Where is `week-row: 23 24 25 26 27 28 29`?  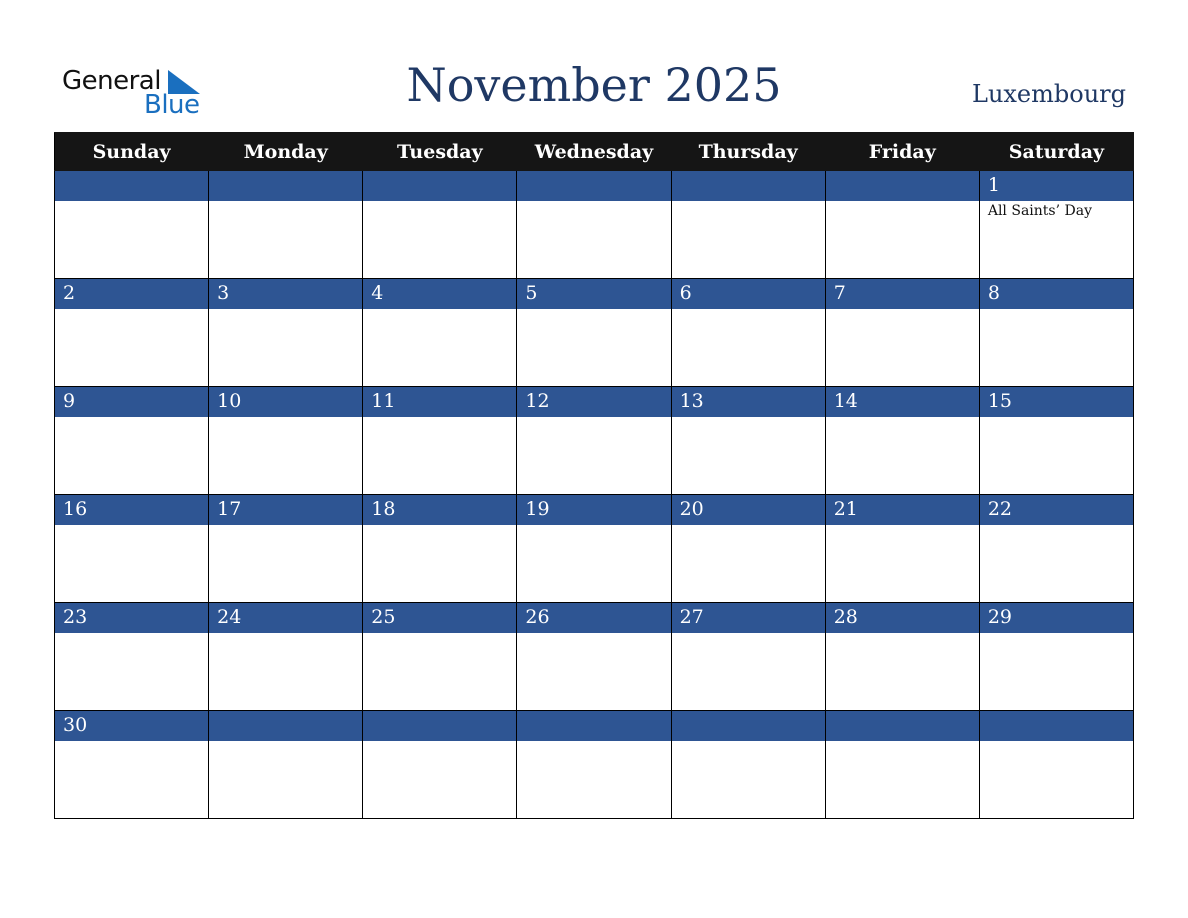 week-row: 23 24 25 26 27 28 29 is located at coordinates (594, 656).